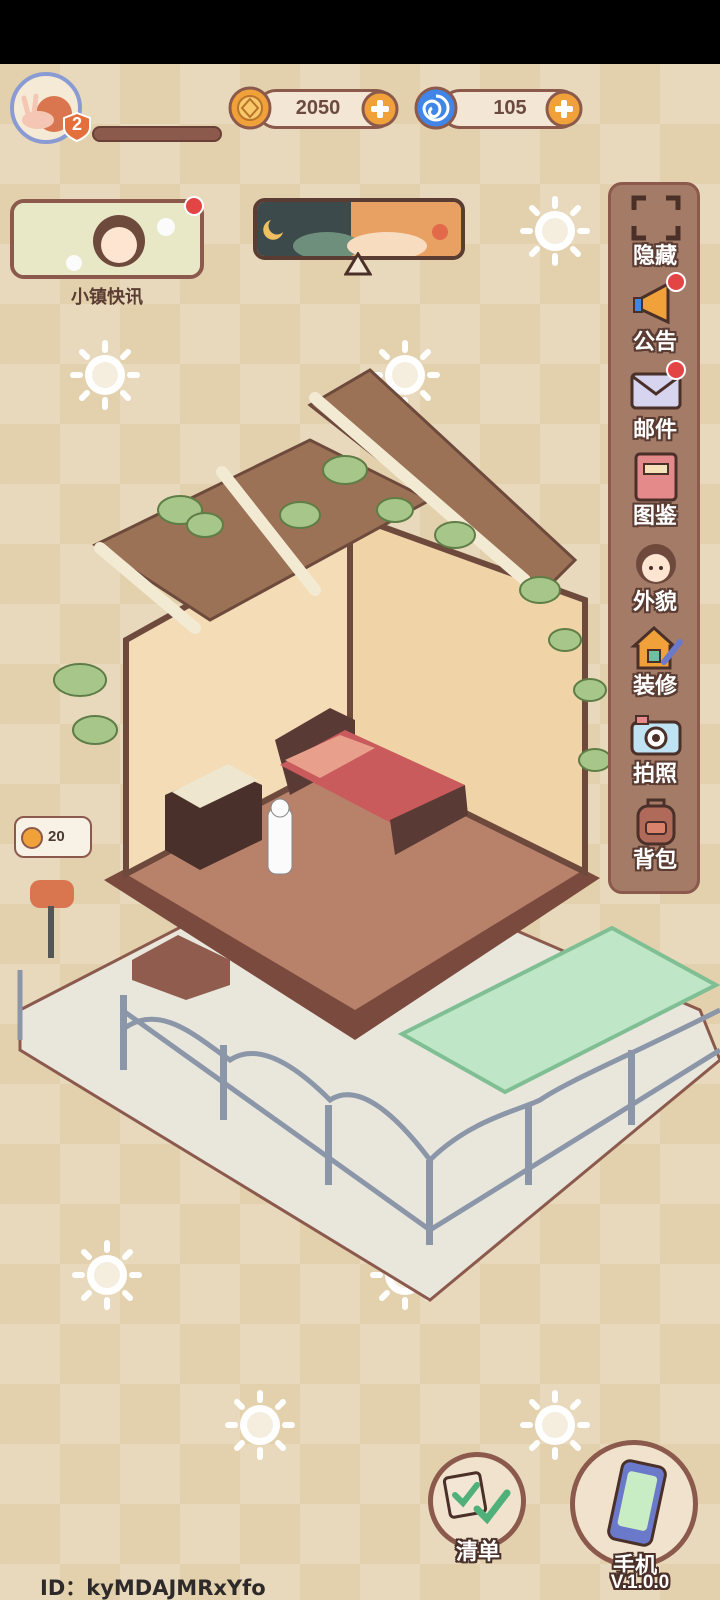 This screenshot has height=1602, width=720. What do you see at coordinates (250, 108) in the screenshot?
I see `coin-icon` at bounding box center [250, 108].